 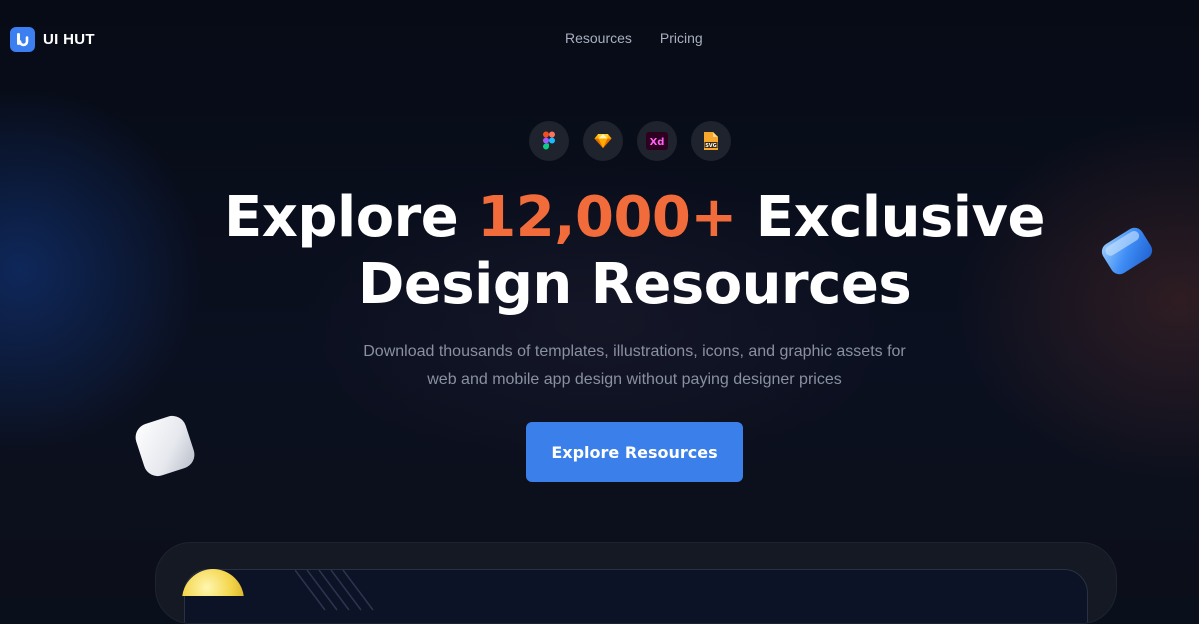 I want to click on adobe-xd-badge: Xd, so click(x=657, y=141).